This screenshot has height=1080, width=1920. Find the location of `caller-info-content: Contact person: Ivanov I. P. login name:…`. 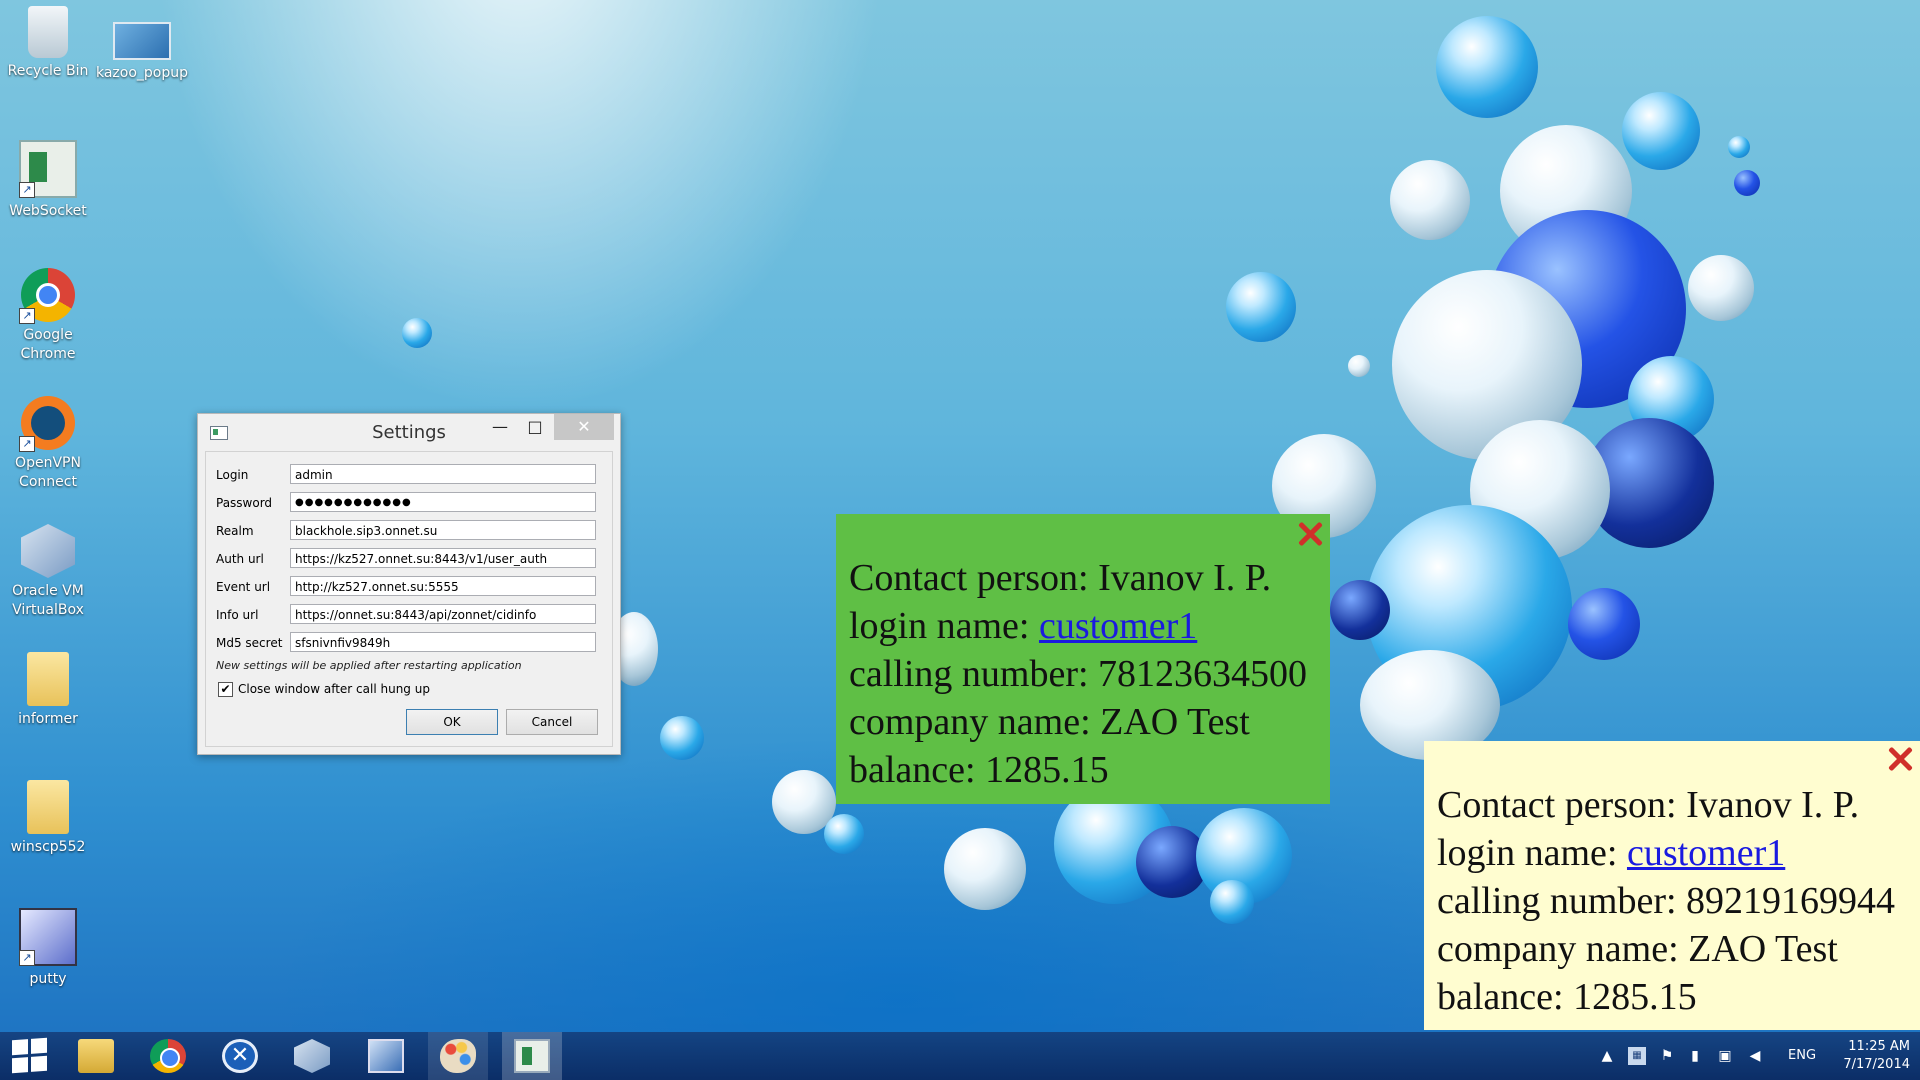

caller-info-content: Contact person: Ivanov I. P. login name:… is located at coordinates (1078, 674).